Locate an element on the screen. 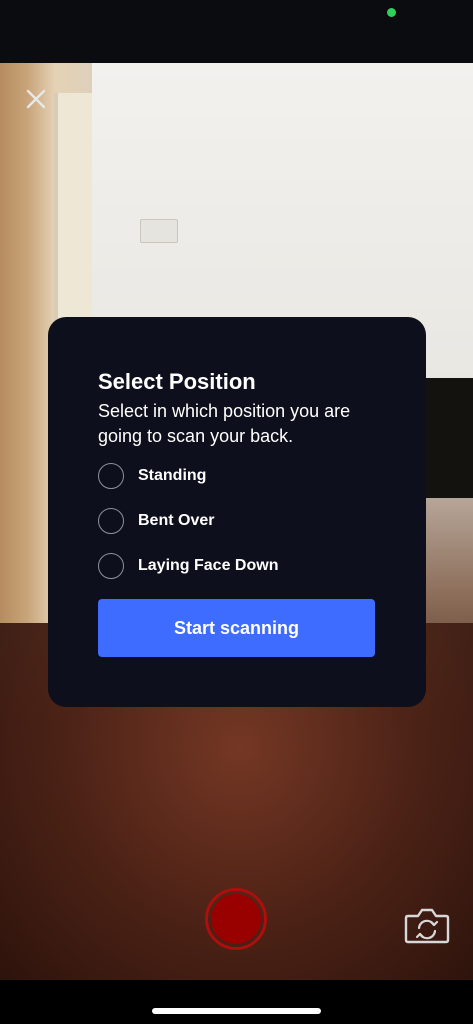 The image size is (473, 1024). close-icon is located at coordinates (36, 99).